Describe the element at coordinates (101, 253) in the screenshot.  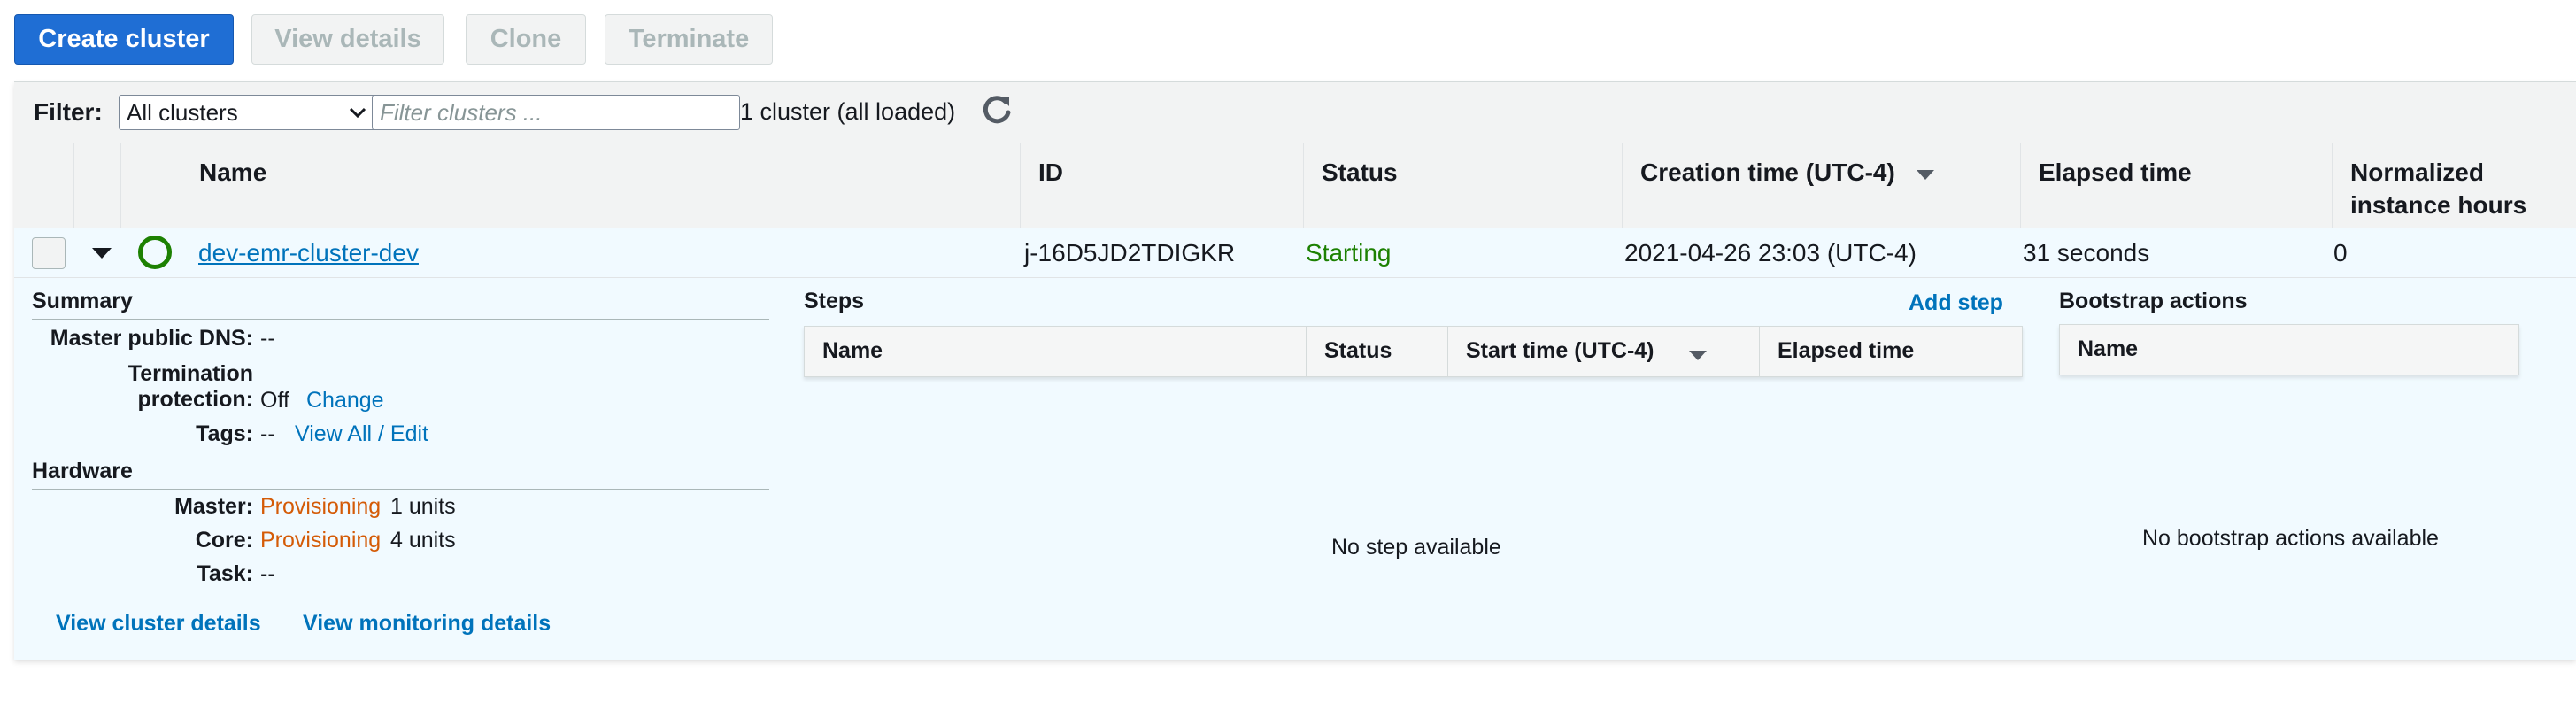
I see `expand-caret-icon` at that location.